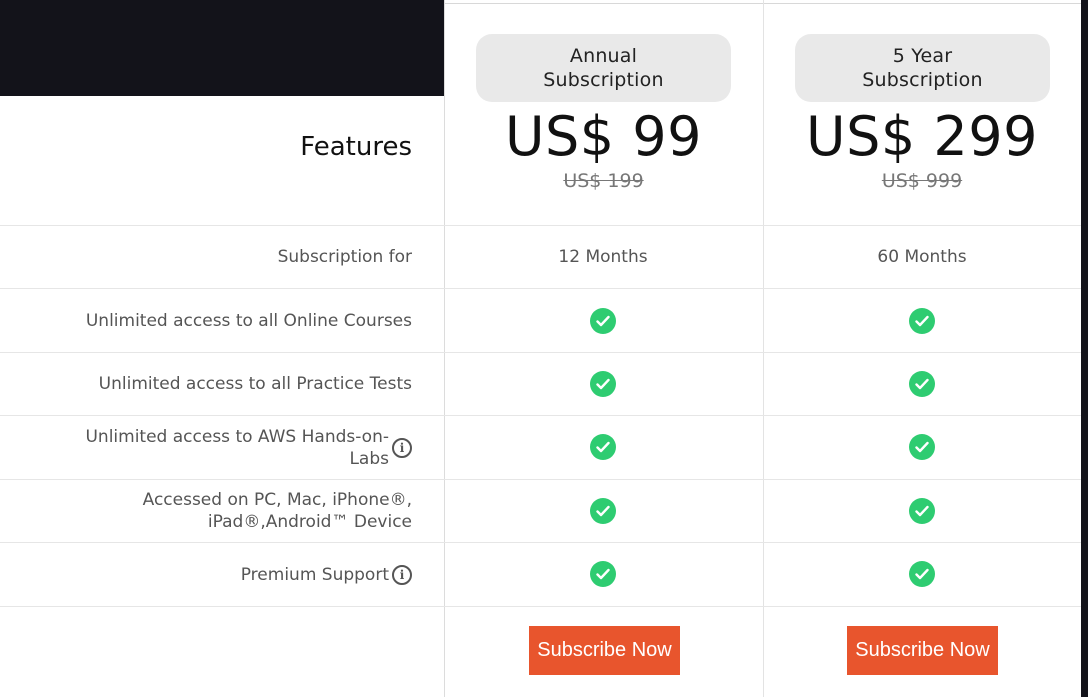  Describe the element at coordinates (344, 257) in the screenshot. I see `feature-label-subscription-for: Subscription for` at that location.